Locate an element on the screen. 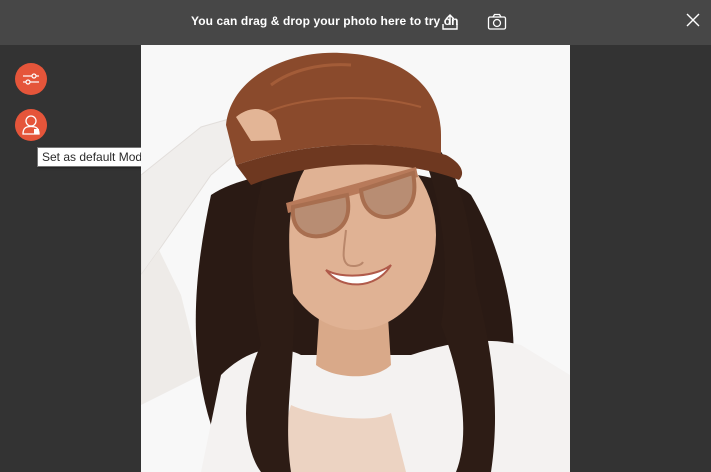  close-icon is located at coordinates (693, 20).